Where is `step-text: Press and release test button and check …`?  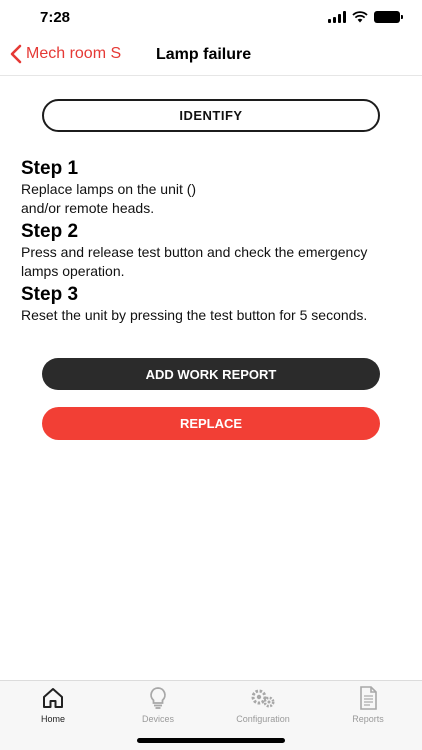
step-text: Press and release test button and check … is located at coordinates (194, 261).